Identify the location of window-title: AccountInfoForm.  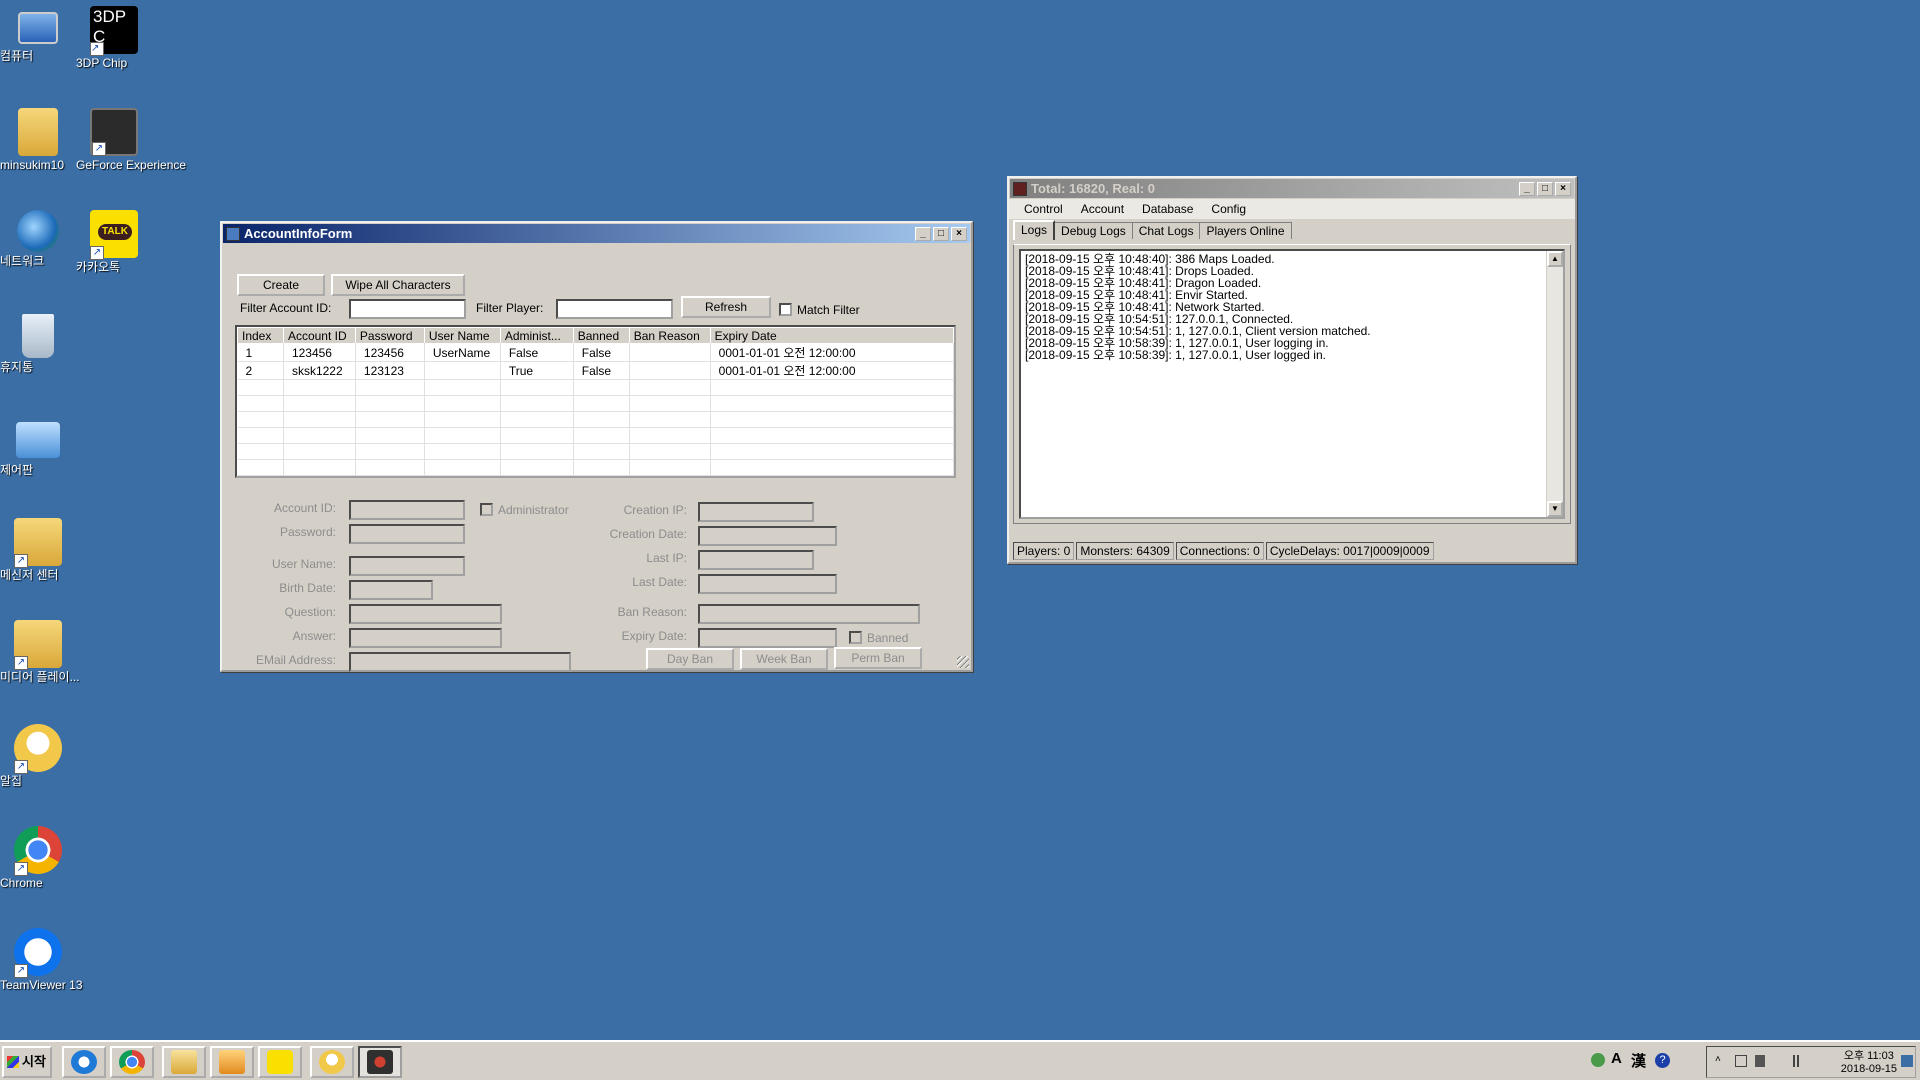
(298, 233).